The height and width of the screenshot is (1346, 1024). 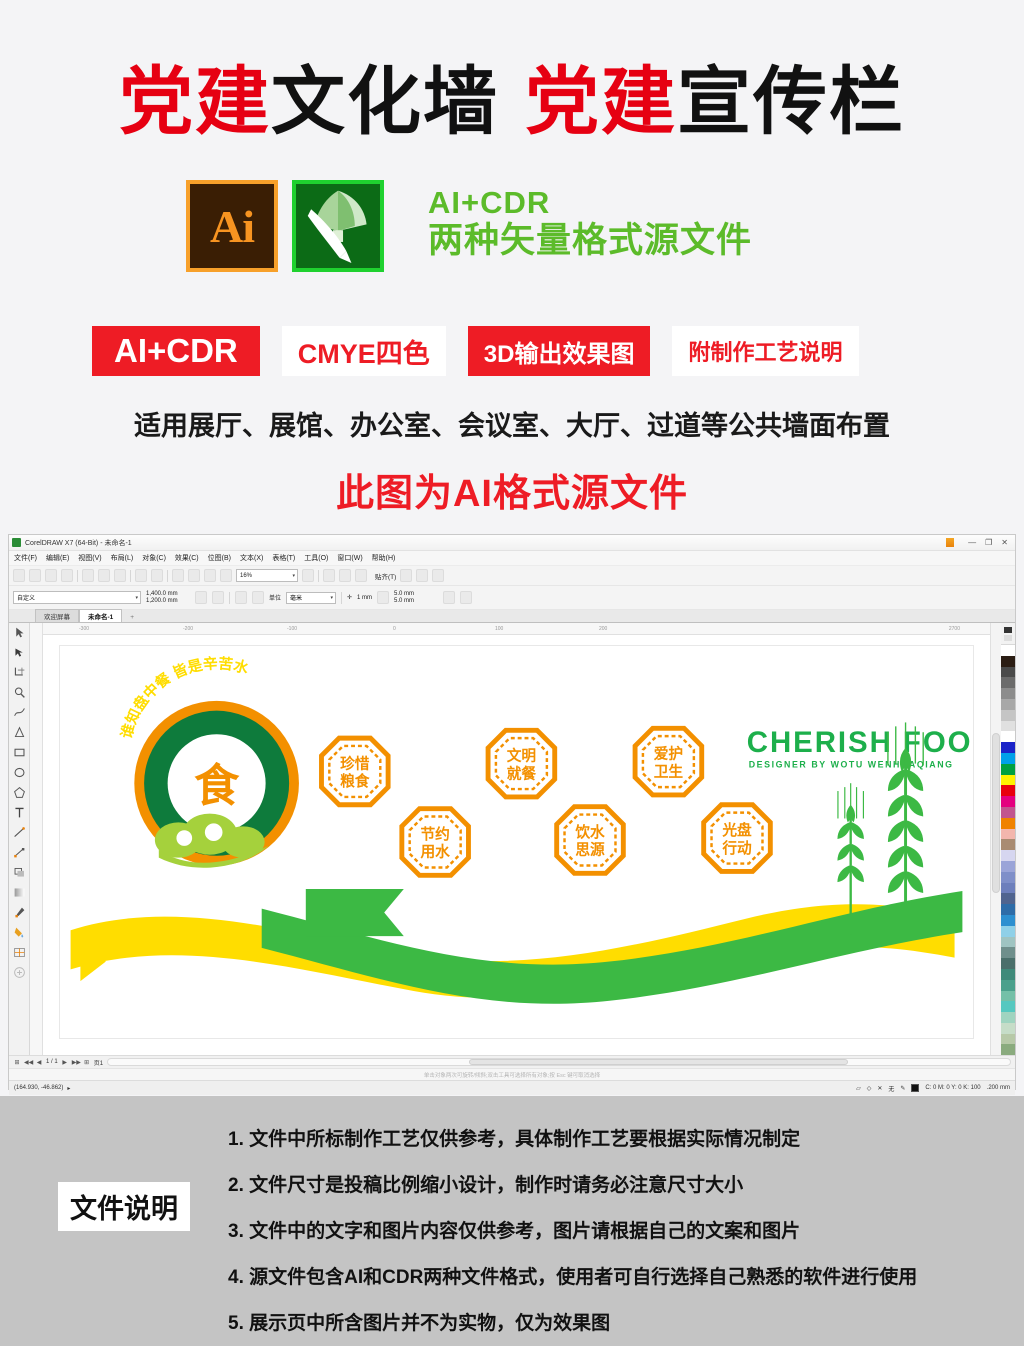 What do you see at coordinates (19, 972) in the screenshot?
I see `add-tool-icon` at bounding box center [19, 972].